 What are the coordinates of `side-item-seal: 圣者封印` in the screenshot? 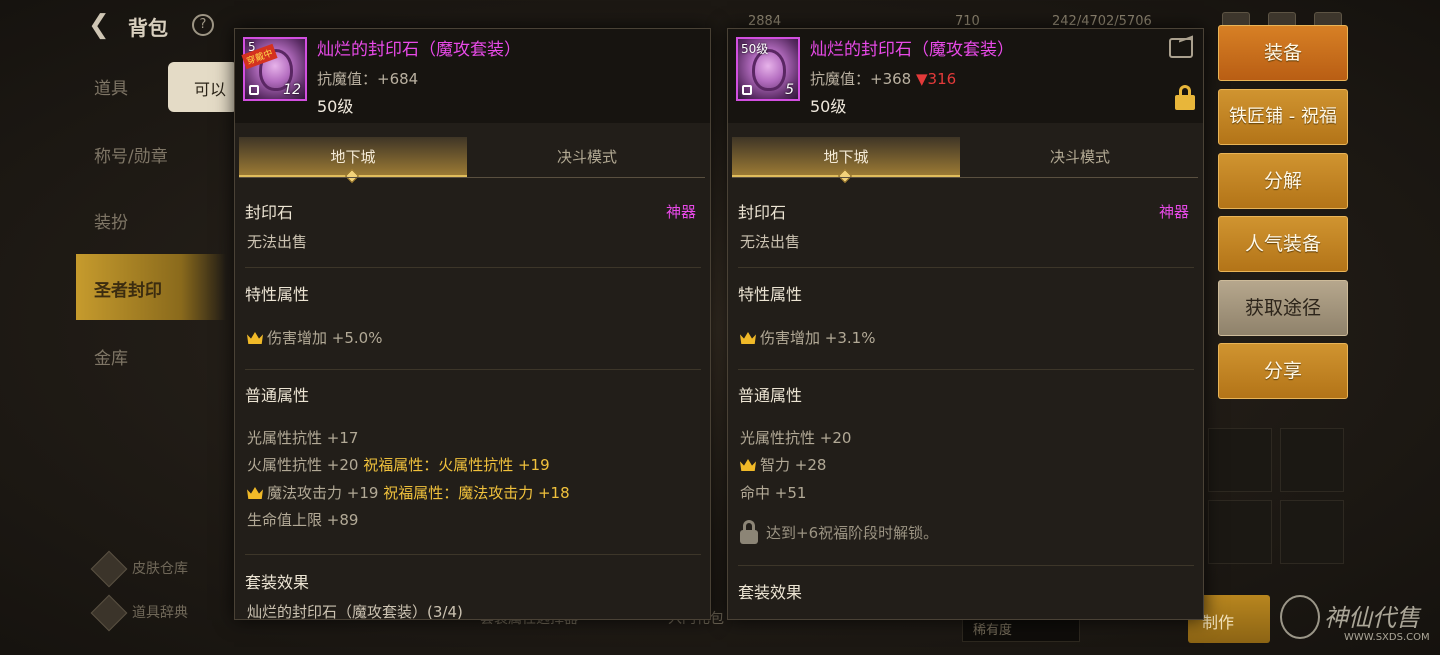 It's located at (151, 287).